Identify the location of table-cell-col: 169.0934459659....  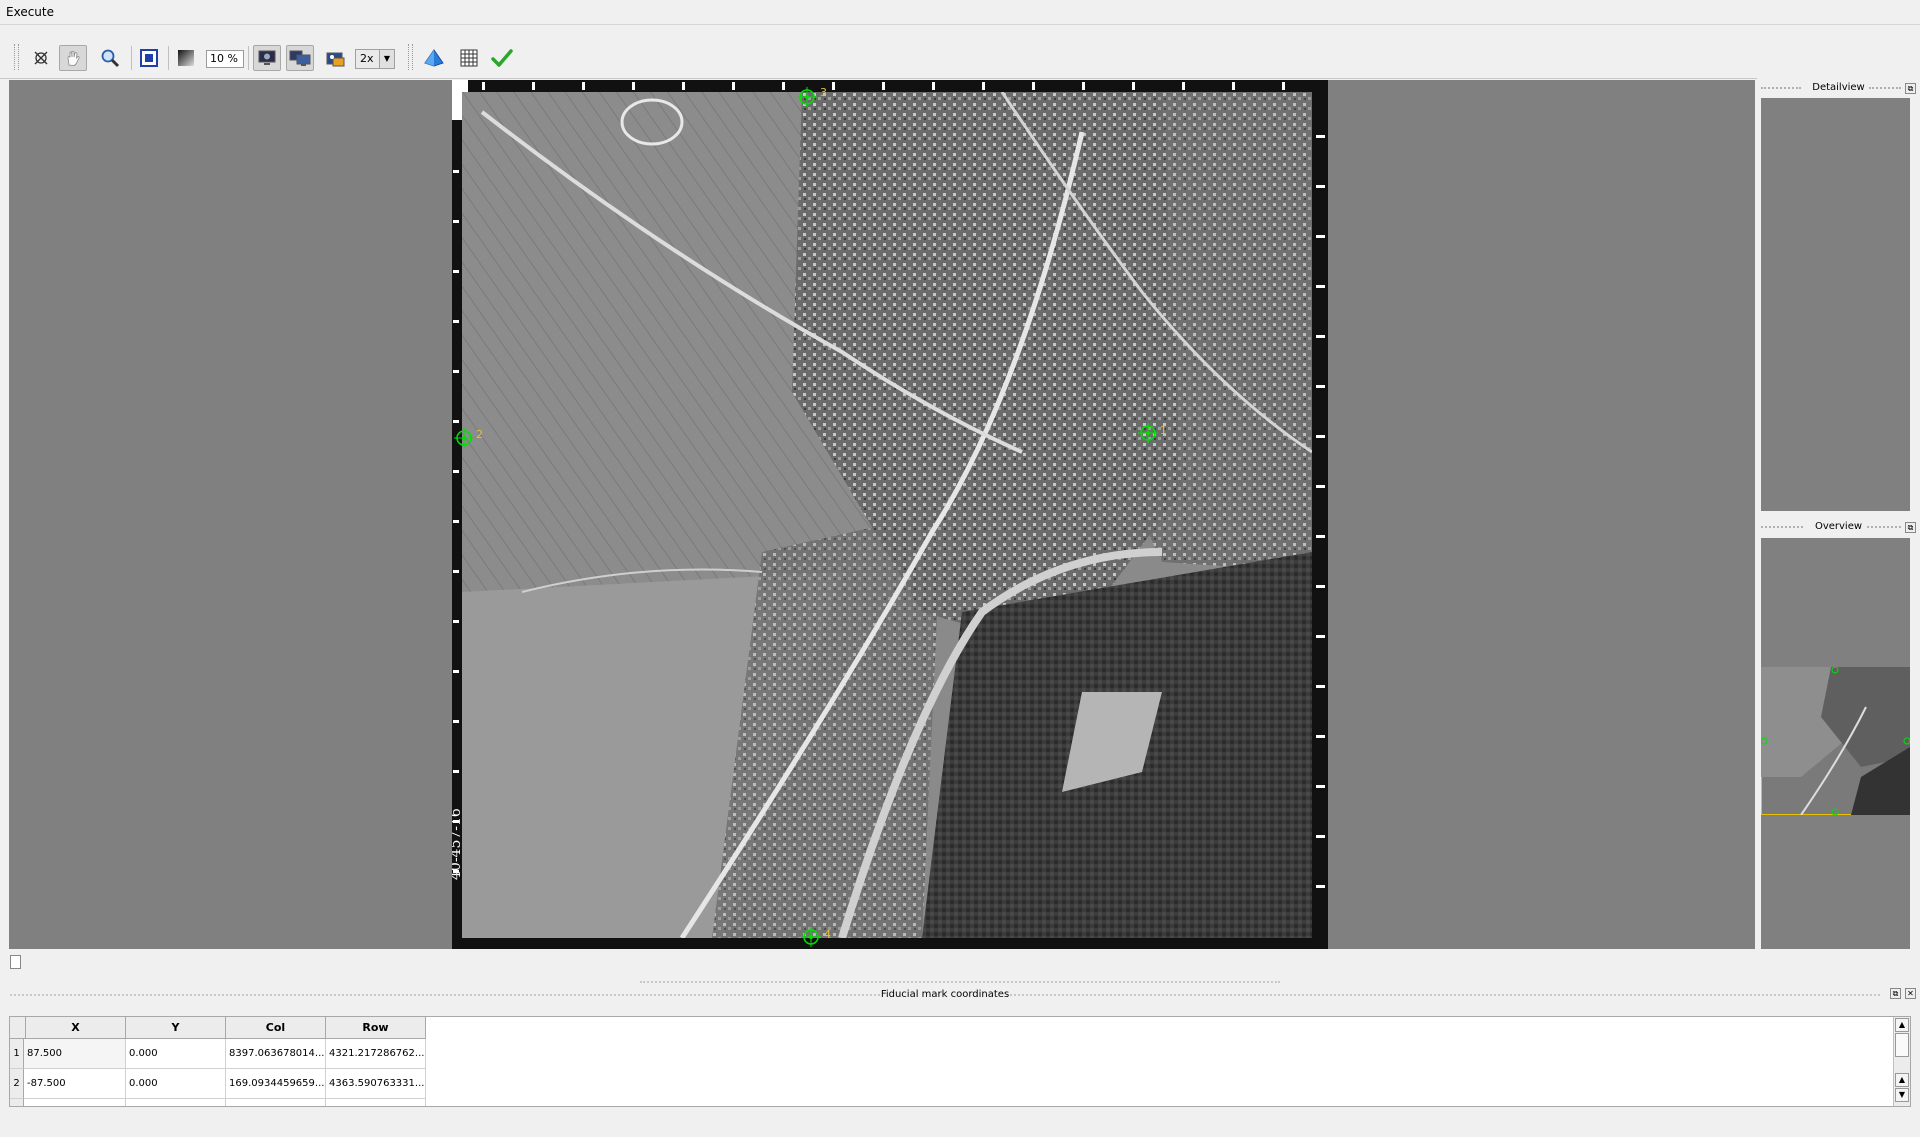
(276, 1084).